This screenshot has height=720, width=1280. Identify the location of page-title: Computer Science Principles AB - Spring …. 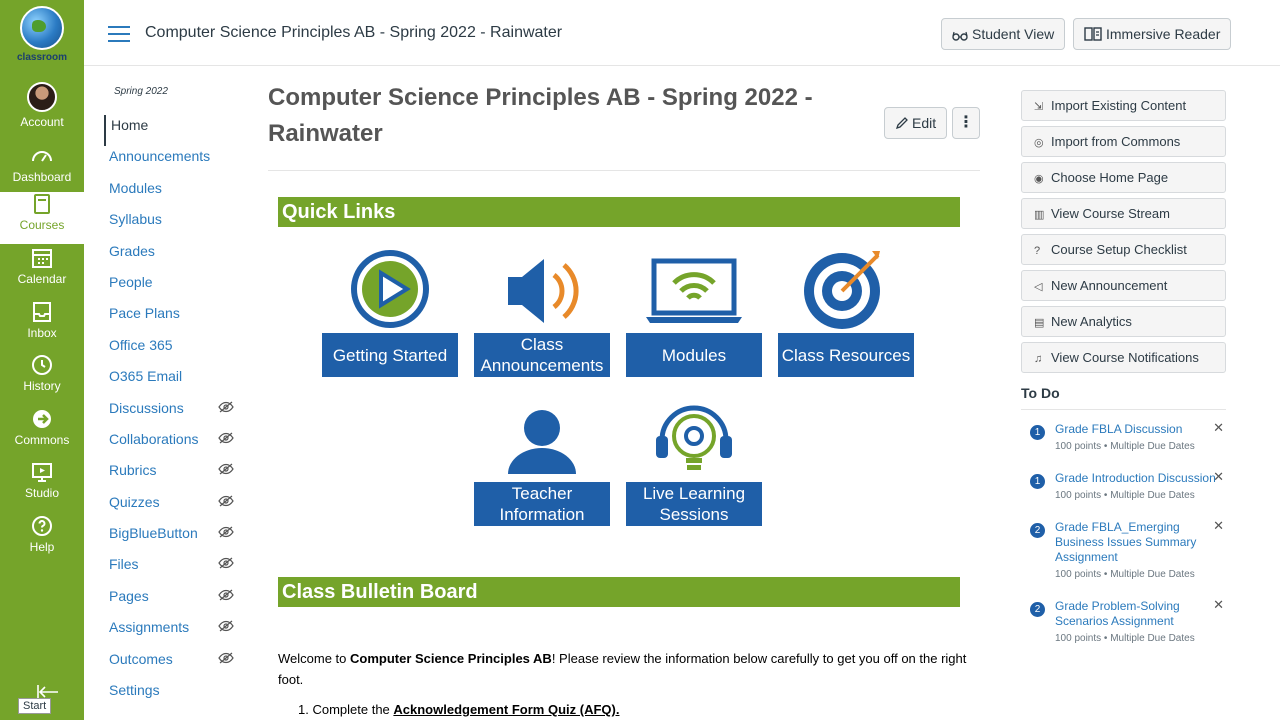
(540, 115).